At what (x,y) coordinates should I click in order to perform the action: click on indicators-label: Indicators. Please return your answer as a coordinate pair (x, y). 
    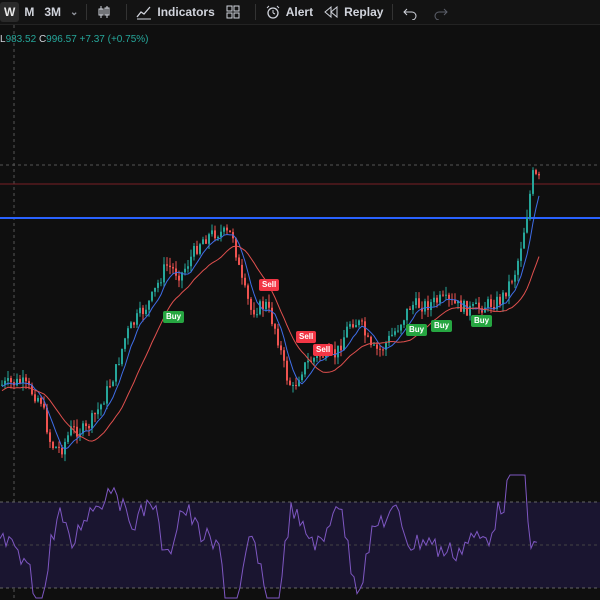
    Looking at the image, I should click on (186, 12).